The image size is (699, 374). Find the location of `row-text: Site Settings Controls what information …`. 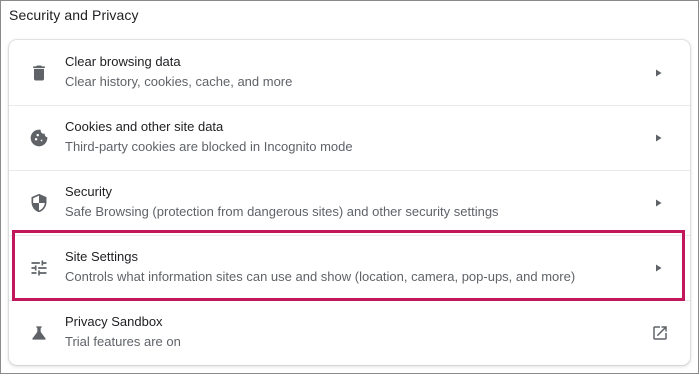

row-text: Site Settings Controls what information … is located at coordinates (320, 267).